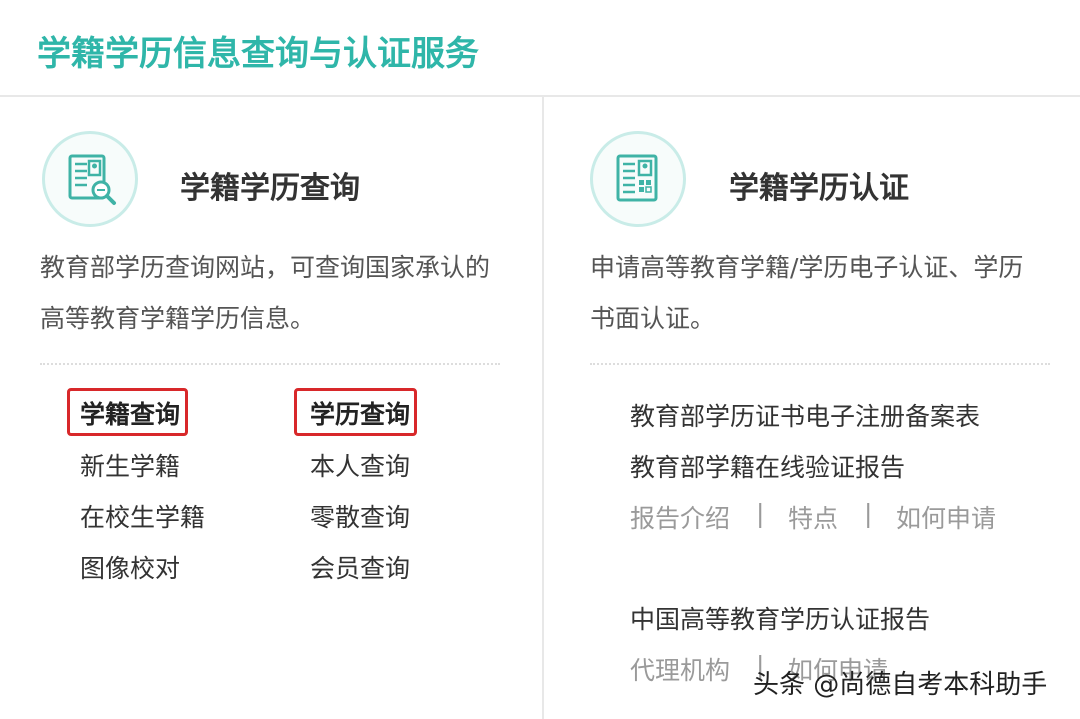  Describe the element at coordinates (680, 517) in the screenshot. I see `link-report-intro: 报告介绍` at that location.